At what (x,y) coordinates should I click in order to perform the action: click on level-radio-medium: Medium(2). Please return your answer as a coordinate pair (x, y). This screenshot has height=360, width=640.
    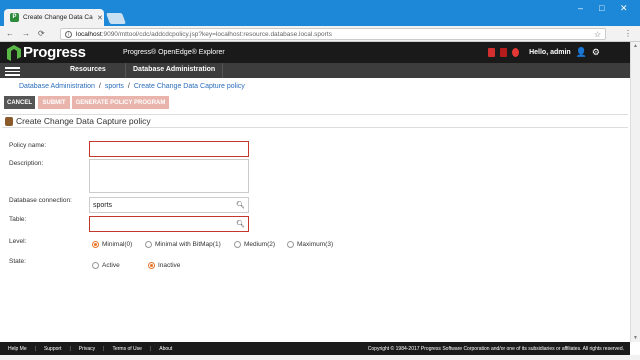
    Looking at the image, I should click on (254, 244).